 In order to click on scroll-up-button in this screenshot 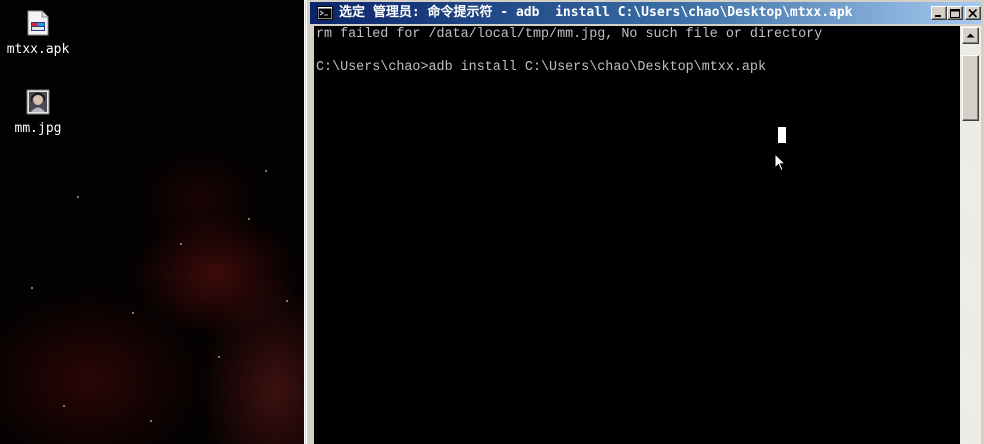, I will do `click(970, 35)`.